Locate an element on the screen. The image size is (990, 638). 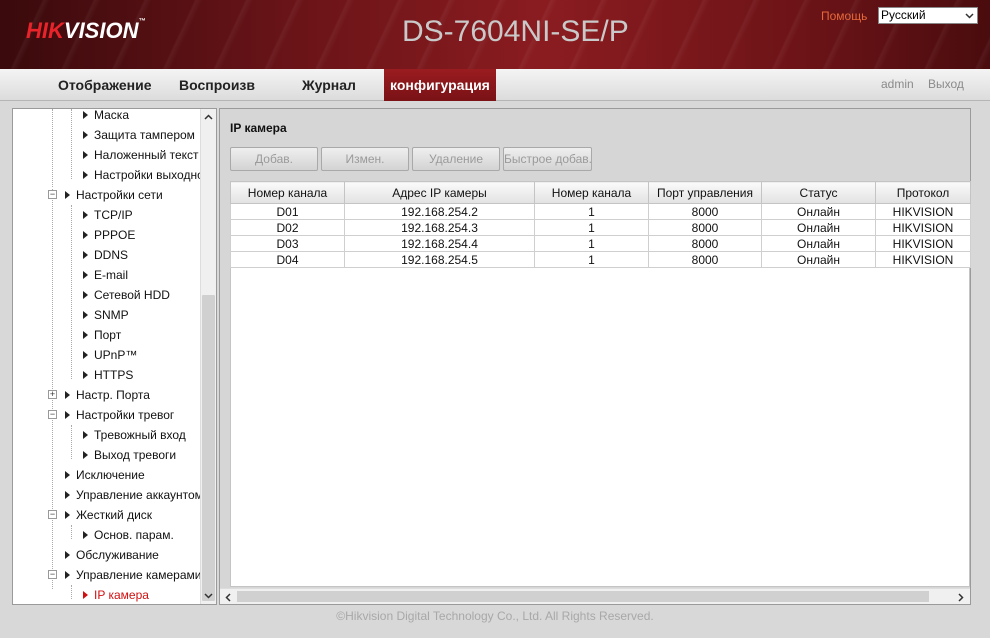
edit-button: Измен. is located at coordinates (365, 159).